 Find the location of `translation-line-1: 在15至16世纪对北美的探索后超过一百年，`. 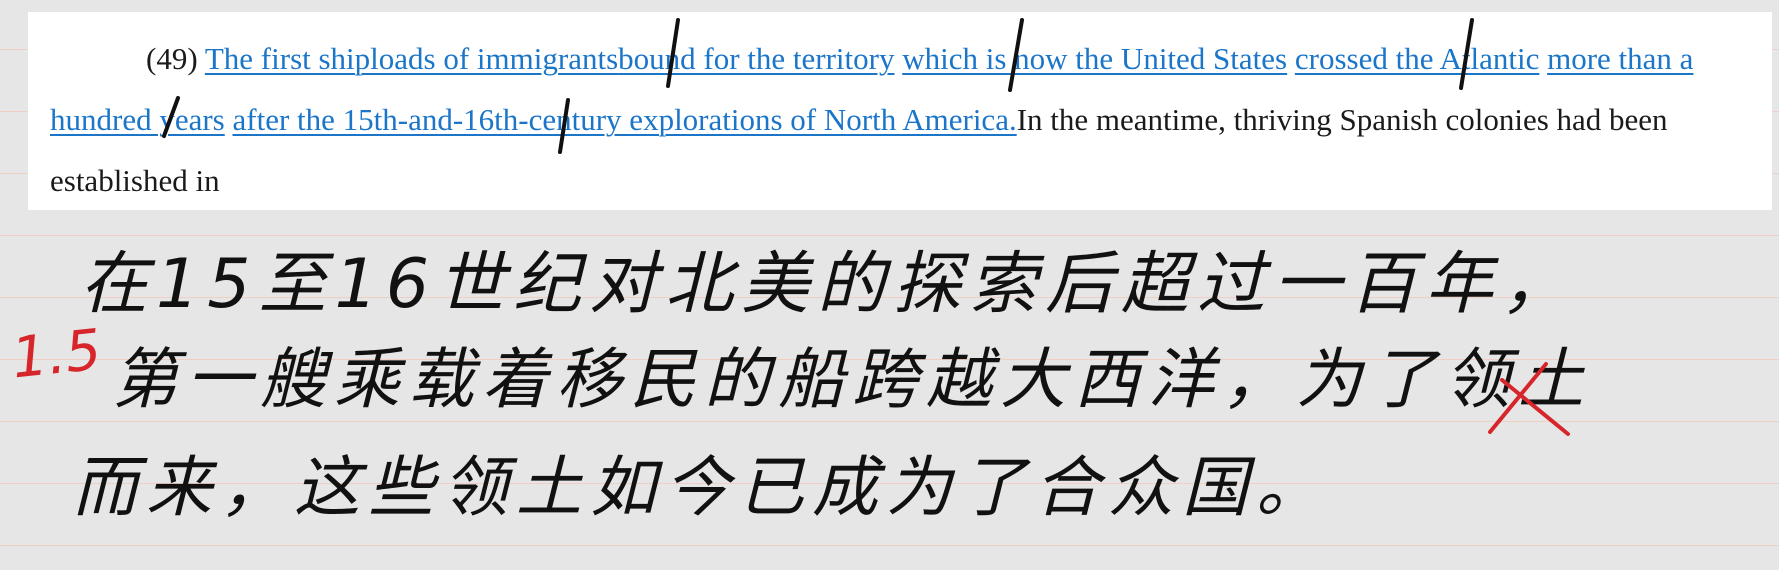

translation-line-1: 在15至16世纪对北美的探索后超过一百年， is located at coordinates (829, 284).